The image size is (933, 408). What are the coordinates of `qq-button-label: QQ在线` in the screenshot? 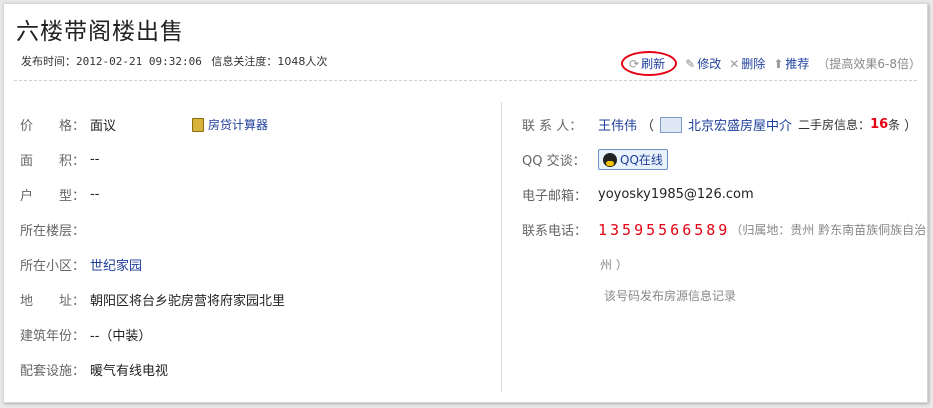 It's located at (641, 160).